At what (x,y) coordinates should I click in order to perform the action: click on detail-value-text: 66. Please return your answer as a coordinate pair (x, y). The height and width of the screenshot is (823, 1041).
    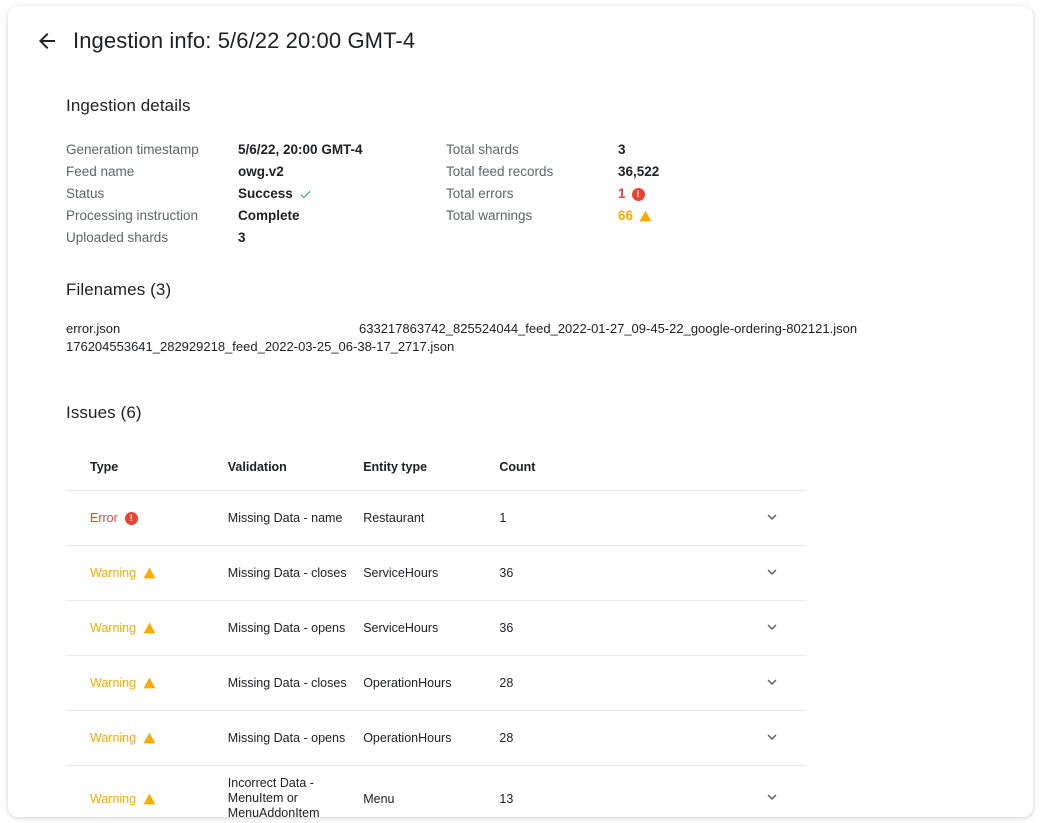
    Looking at the image, I should click on (626, 215).